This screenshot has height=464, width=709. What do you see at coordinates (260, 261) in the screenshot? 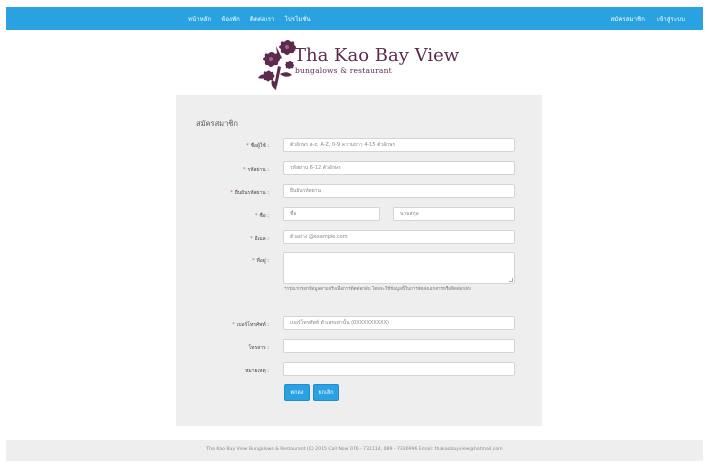
I see `address-label: * ที่อยู่ :` at bounding box center [260, 261].